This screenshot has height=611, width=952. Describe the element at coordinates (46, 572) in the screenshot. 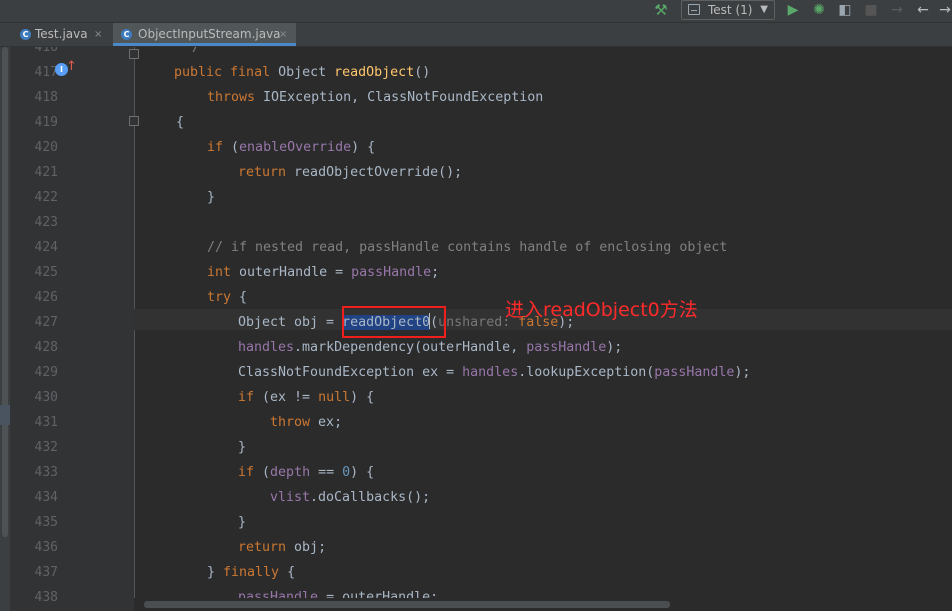

I see `line-number: 437` at that location.